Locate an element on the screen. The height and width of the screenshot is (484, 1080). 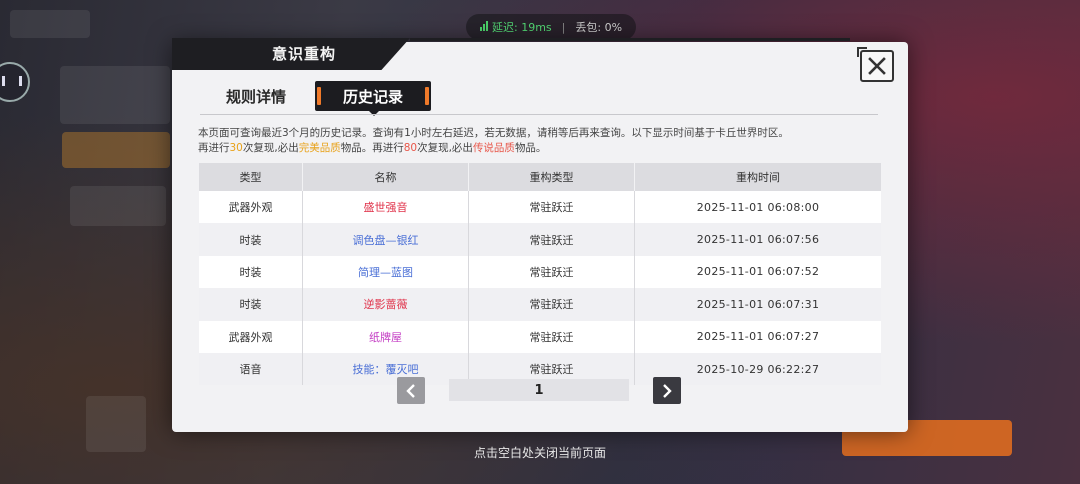
tab-history: 历史记录 is located at coordinates (373, 96).